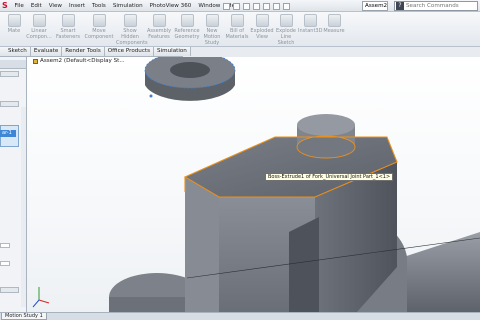  What do you see at coordinates (286, 20) in the screenshot?
I see `explode-line-sketch-icon` at bounding box center [286, 20].